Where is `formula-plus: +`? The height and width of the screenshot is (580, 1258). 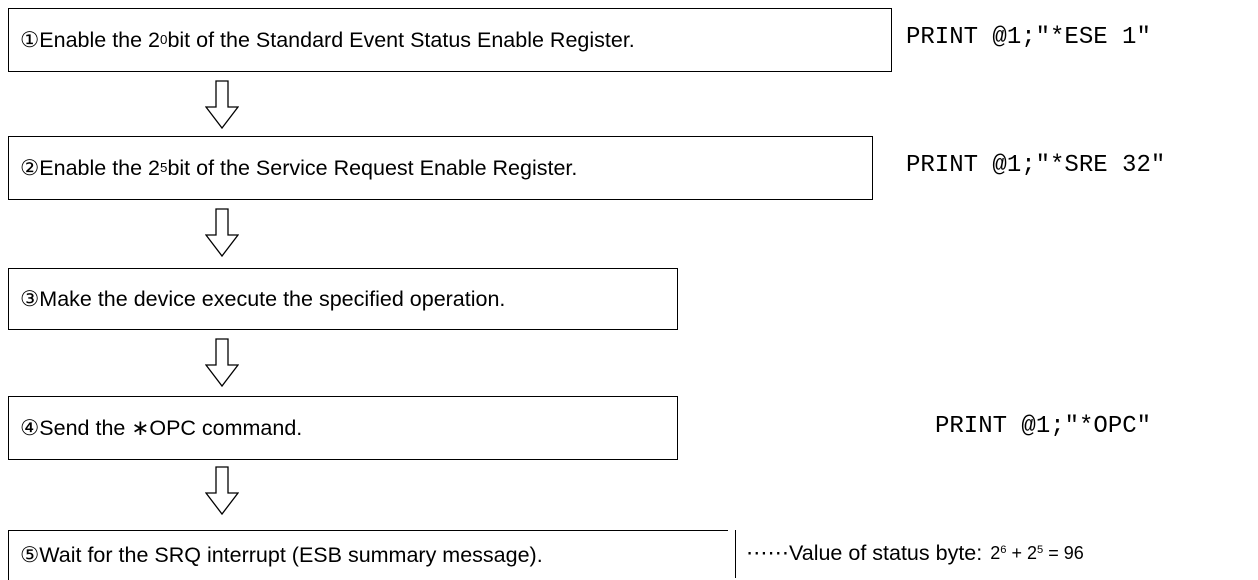
formula-plus: + is located at coordinates (1016, 552).